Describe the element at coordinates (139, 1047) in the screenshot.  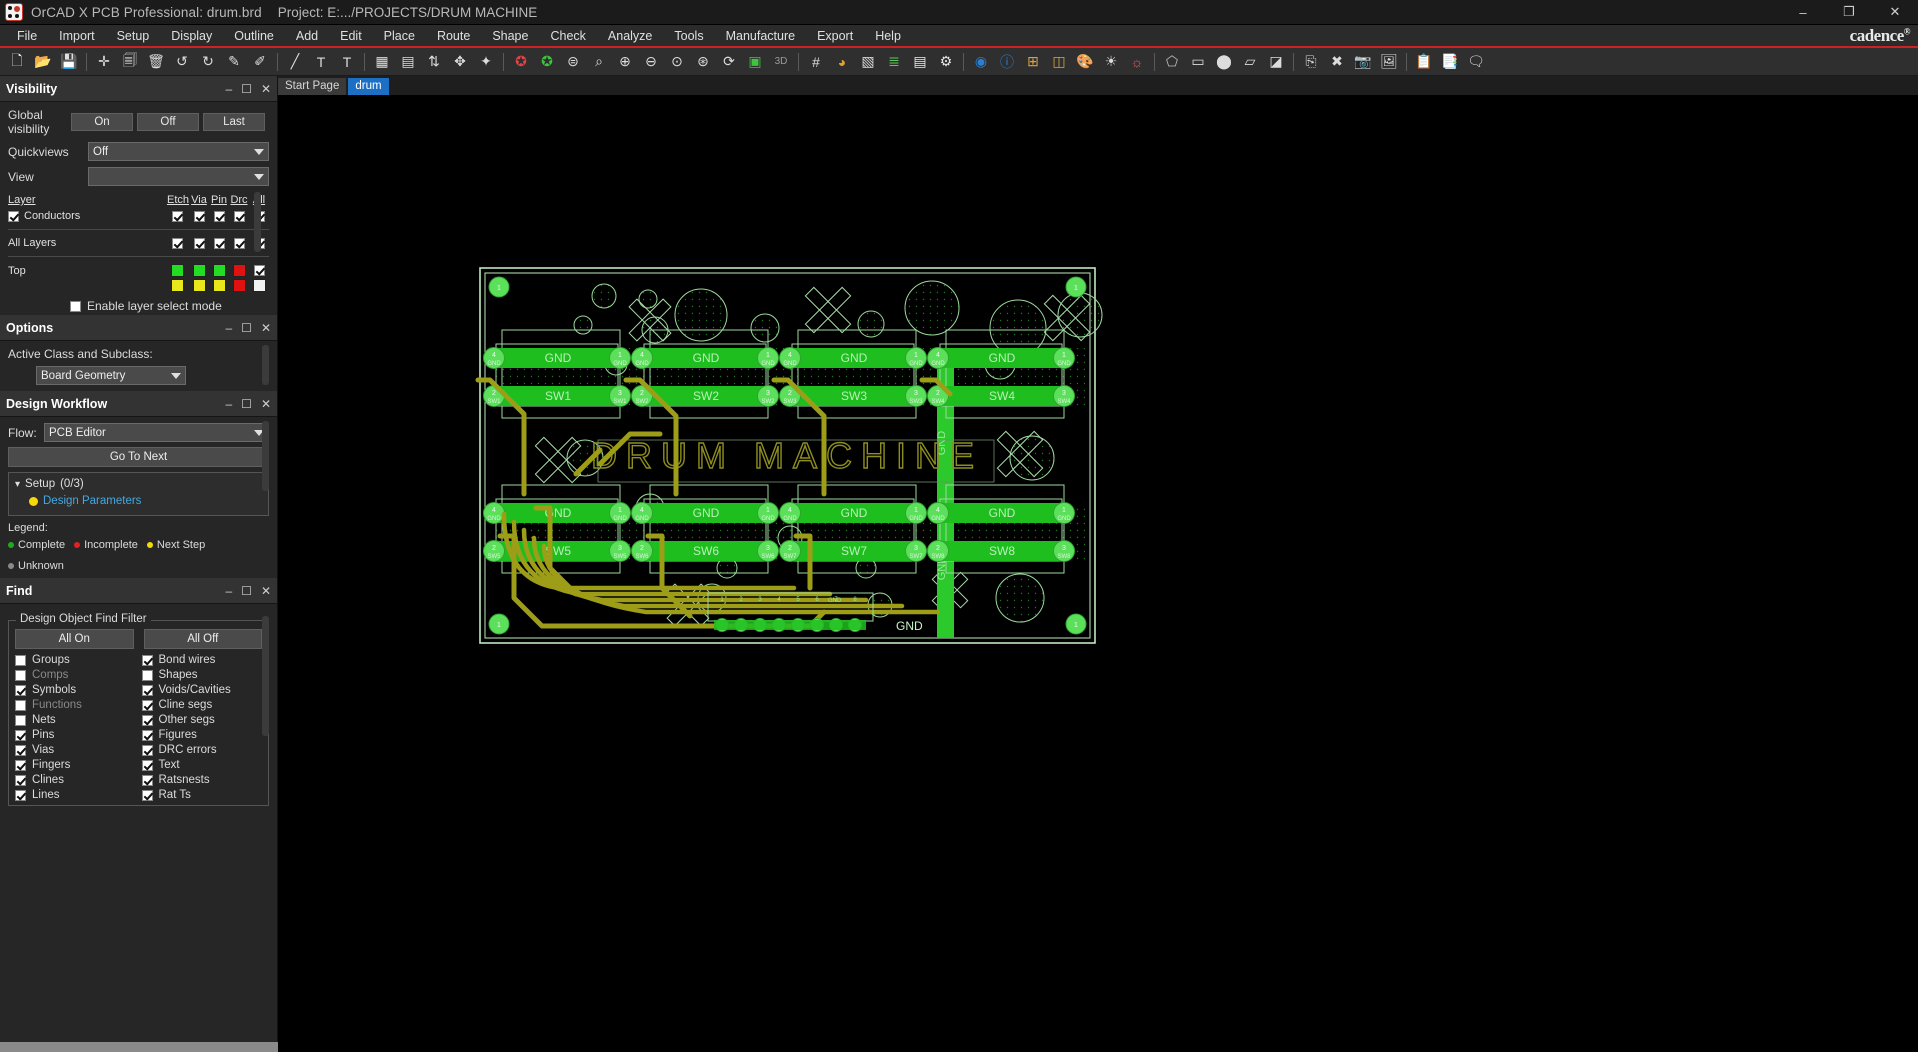
I see `dock-bottom-scrollbar` at that location.